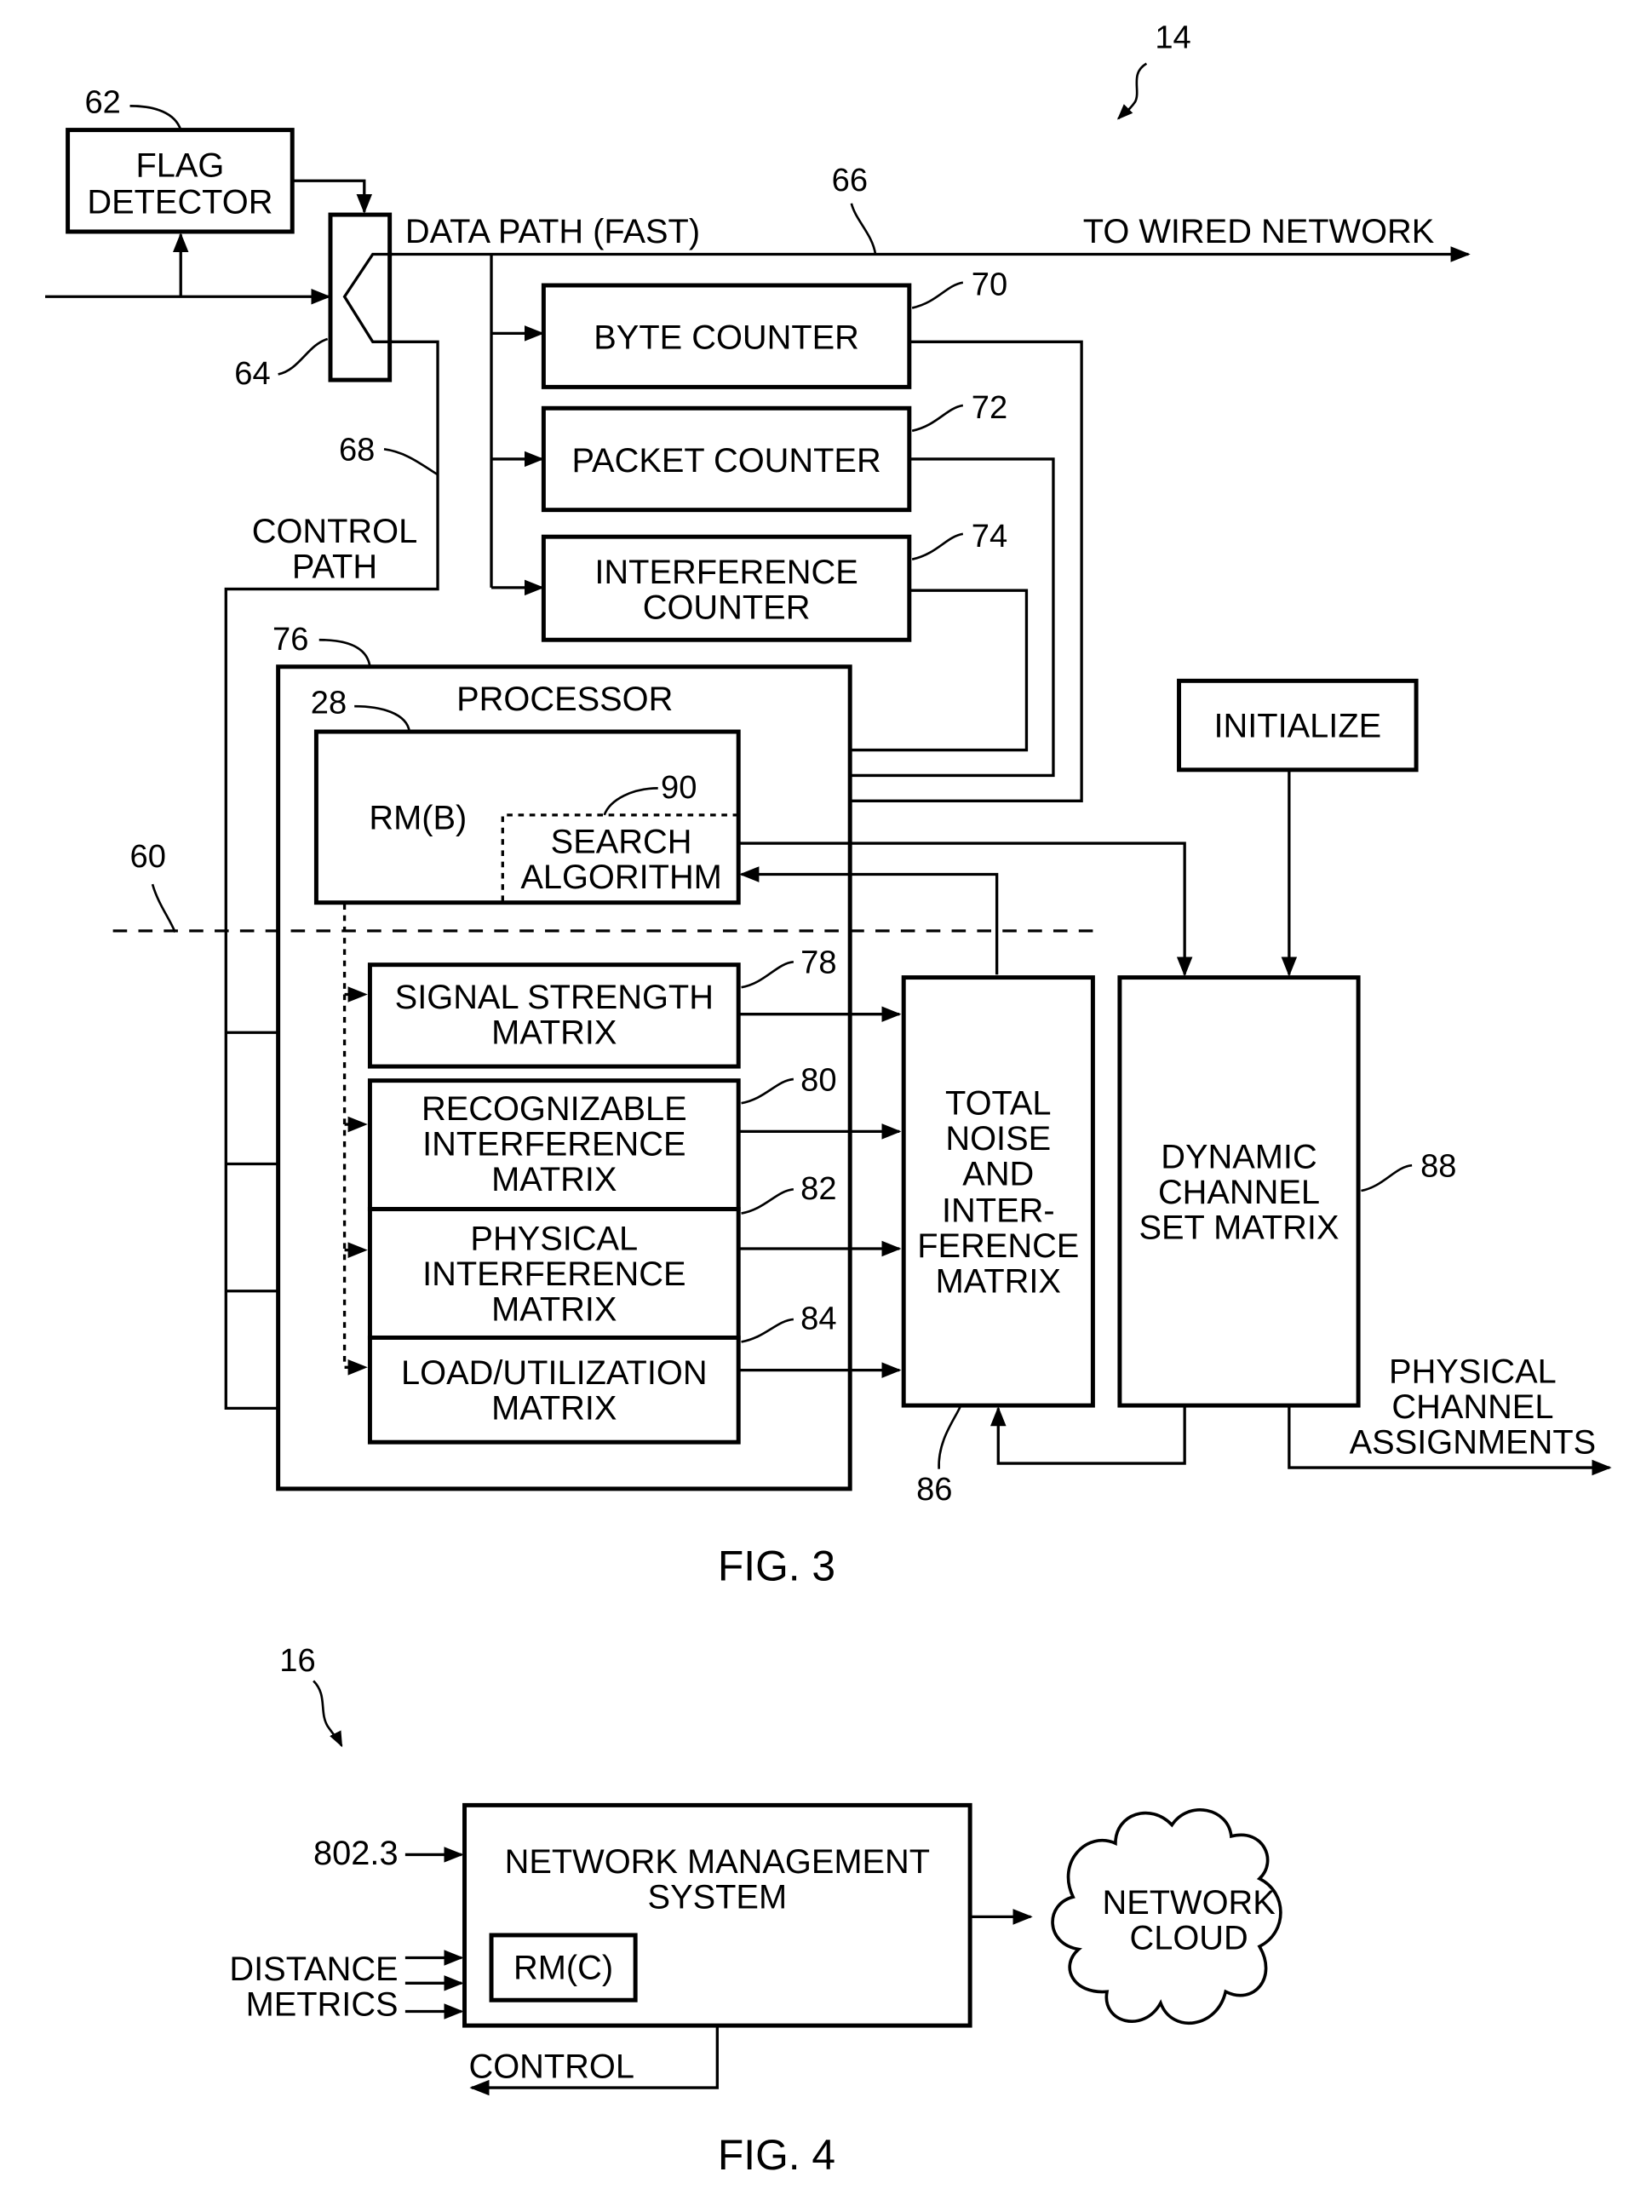 This screenshot has height=2212, width=1652. Describe the element at coordinates (850, 180) in the screenshot. I see `ref-66: 66` at that location.